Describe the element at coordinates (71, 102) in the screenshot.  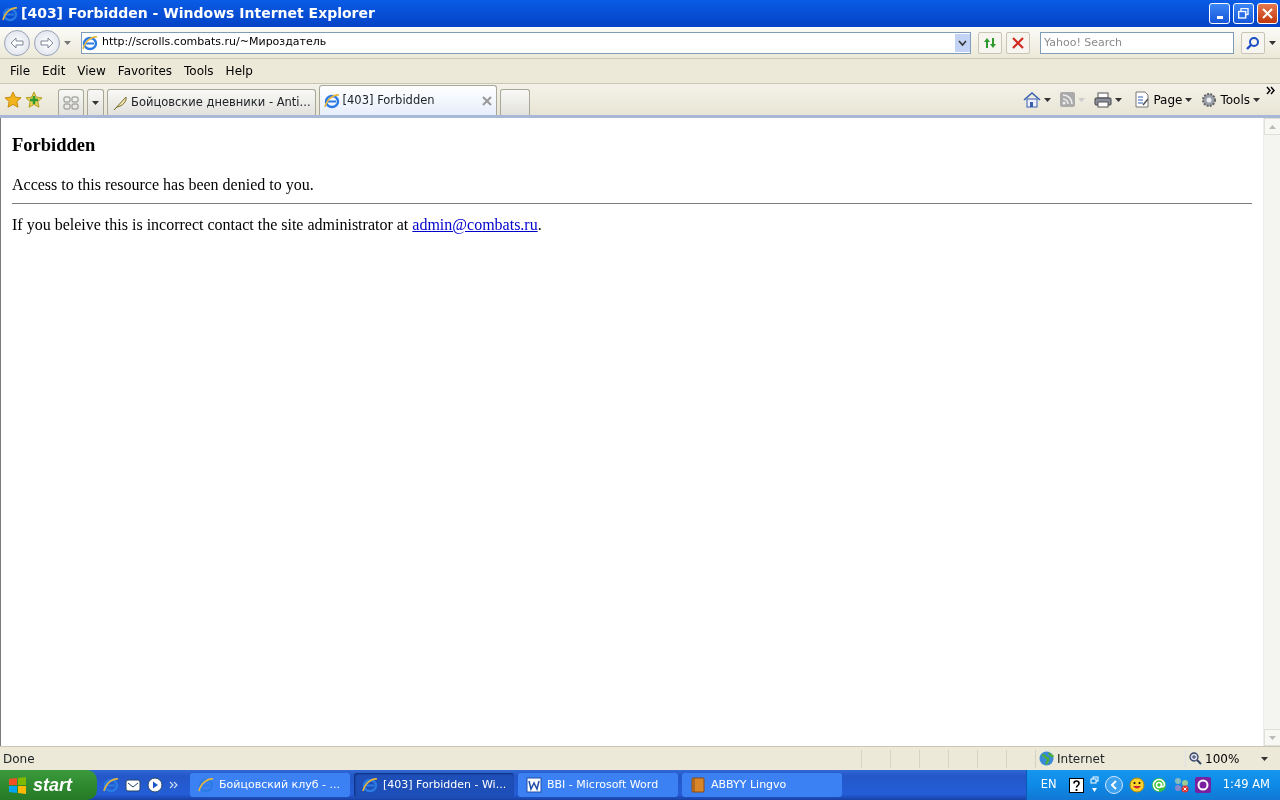
I see `grid-icon` at that location.